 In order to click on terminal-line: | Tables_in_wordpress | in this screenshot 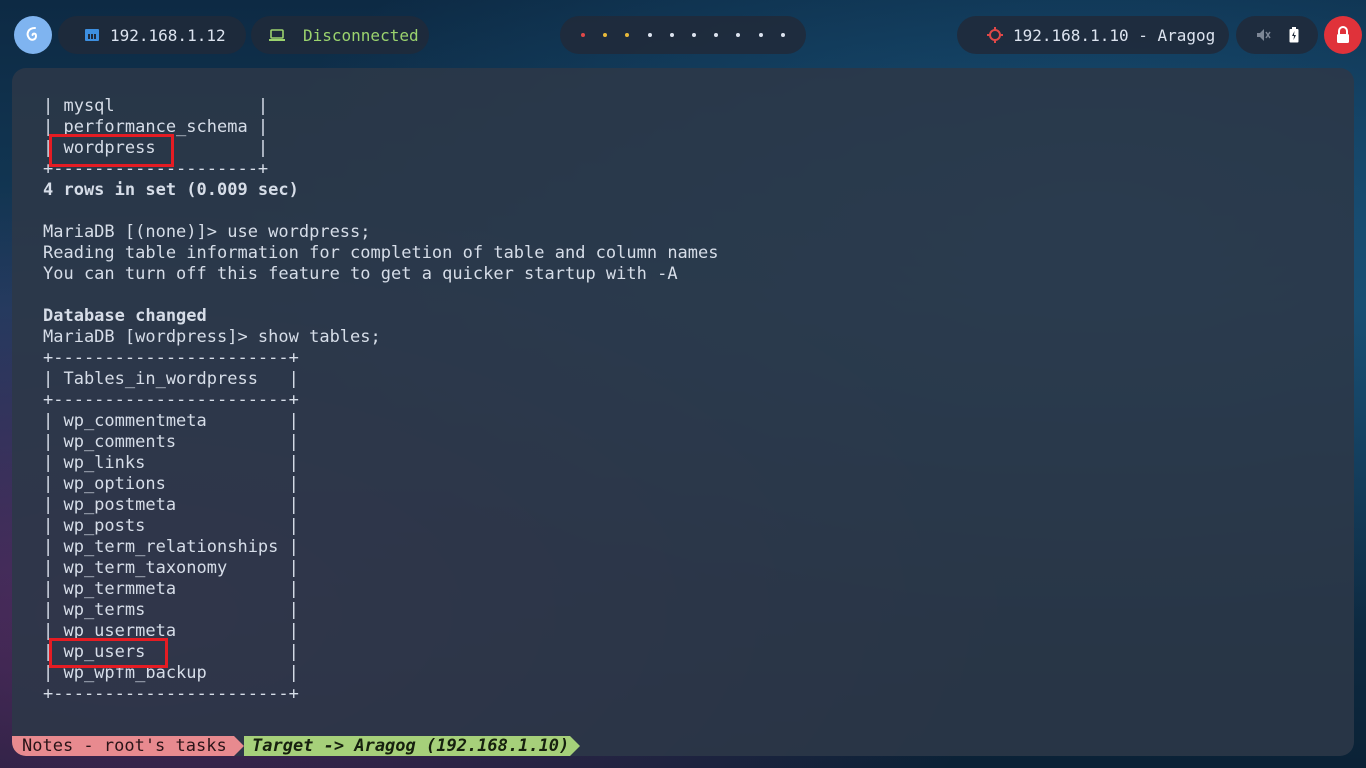, I will do `click(171, 379)`.